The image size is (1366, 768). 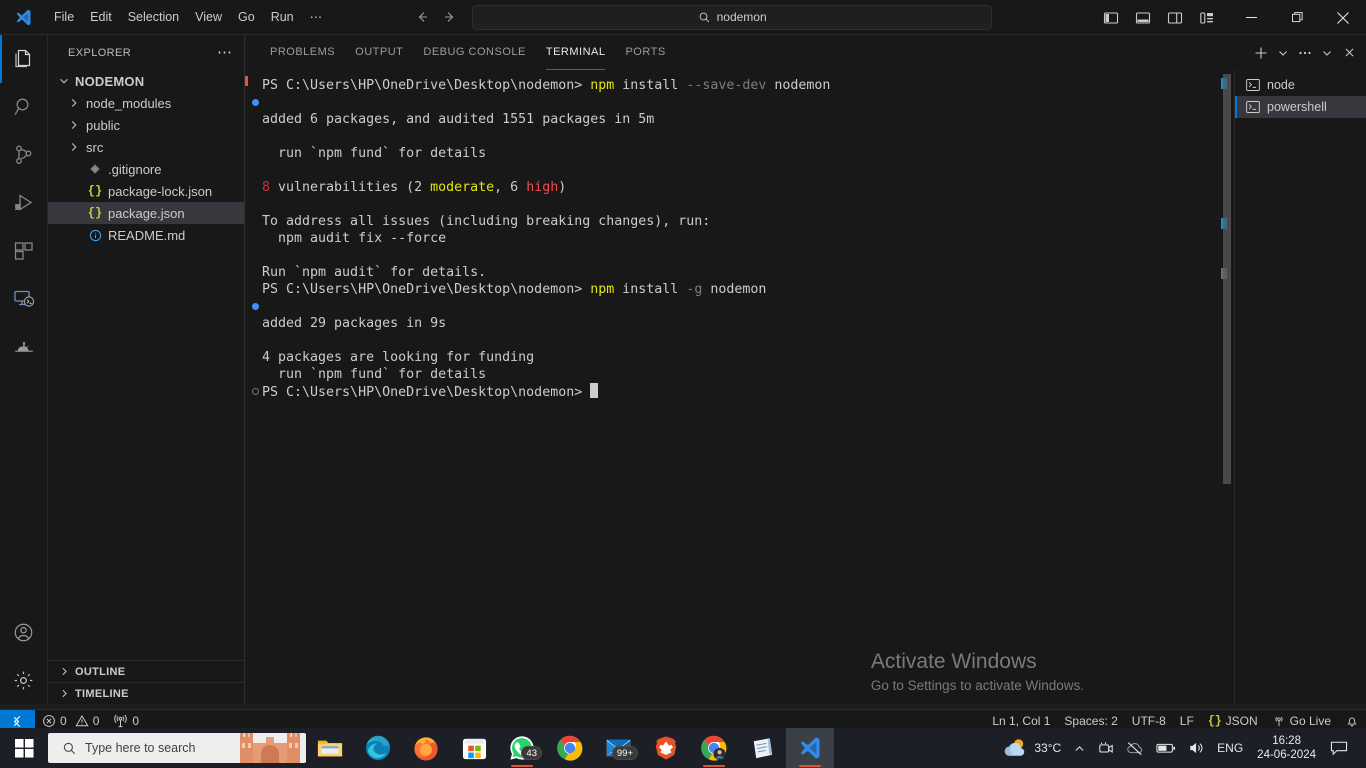 I want to click on tree-item-src: src, so click(x=146, y=147).